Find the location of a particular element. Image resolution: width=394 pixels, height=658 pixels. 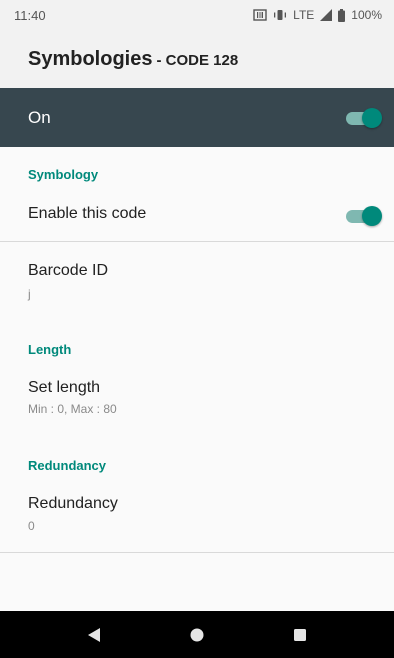

redundancy-value: 0 is located at coordinates (31, 526).